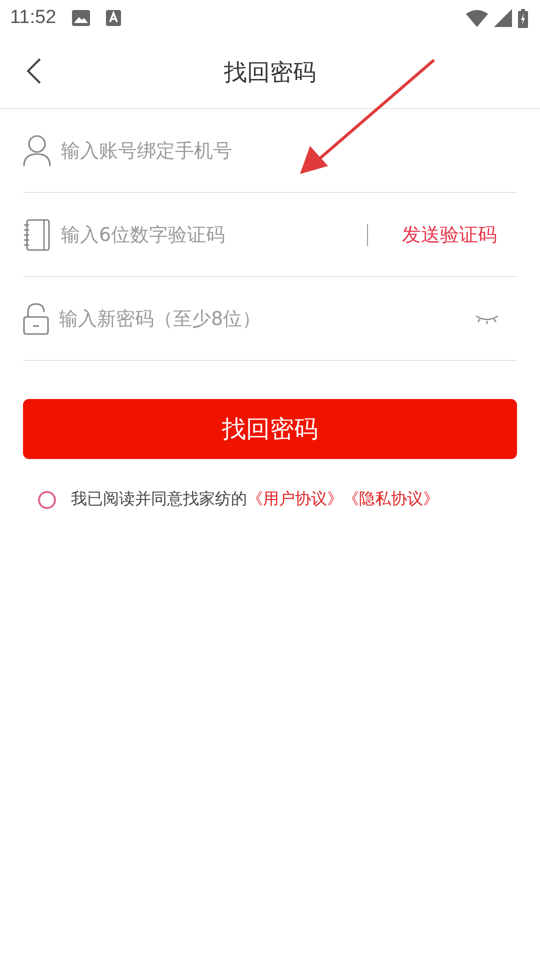 The width and height of the screenshot is (540, 960). I want to click on text-icon, so click(114, 18).